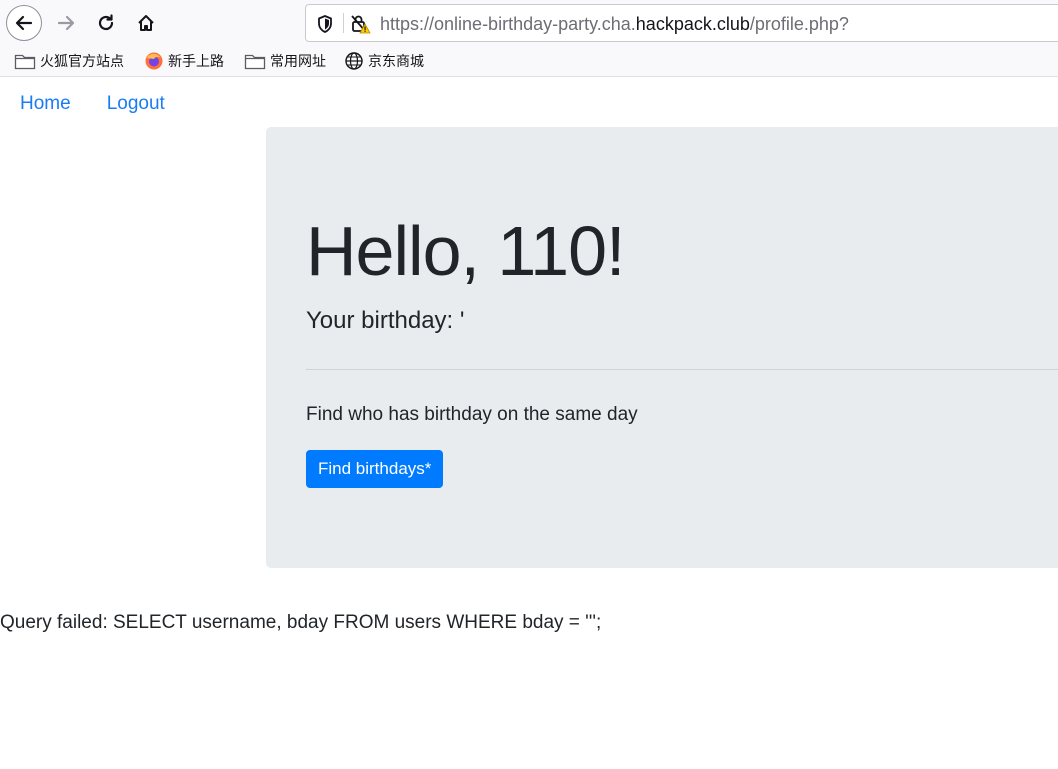 The image size is (1058, 769). I want to click on find-birthdays-button: Find birthdays*, so click(375, 469).